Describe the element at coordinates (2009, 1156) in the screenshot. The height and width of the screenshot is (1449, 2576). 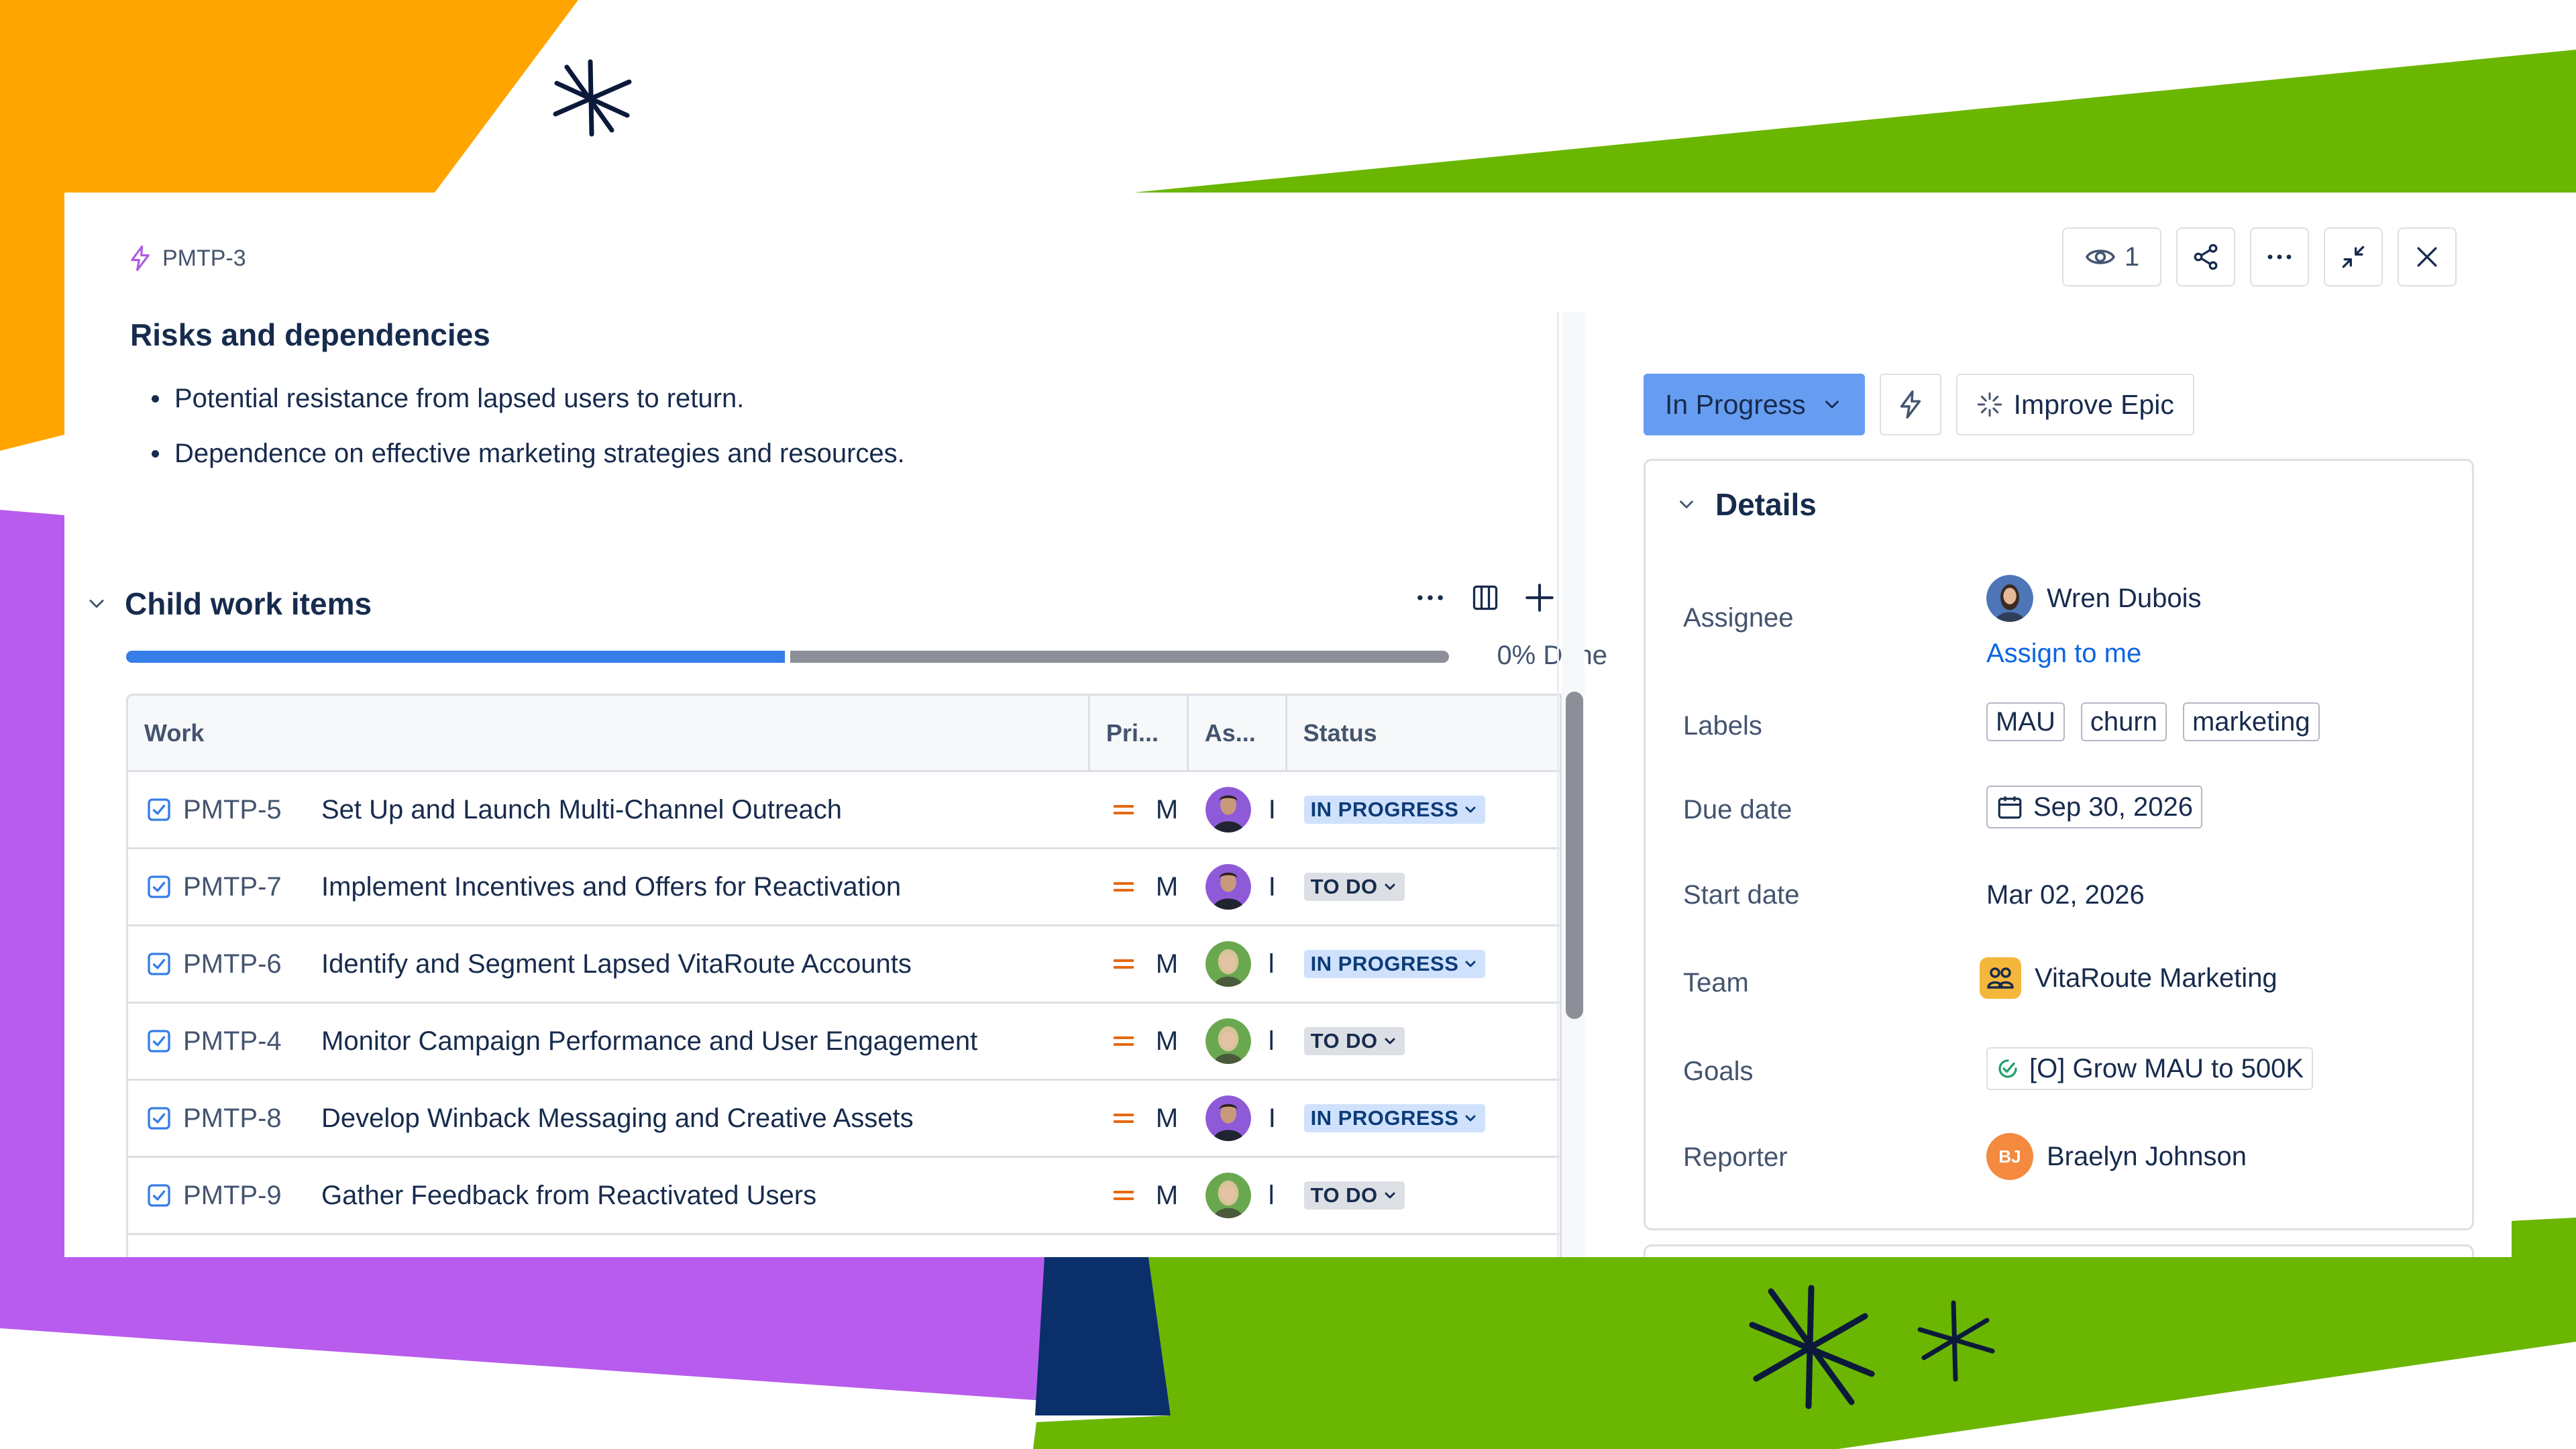
I see `reporter-avatar: BJ` at that location.